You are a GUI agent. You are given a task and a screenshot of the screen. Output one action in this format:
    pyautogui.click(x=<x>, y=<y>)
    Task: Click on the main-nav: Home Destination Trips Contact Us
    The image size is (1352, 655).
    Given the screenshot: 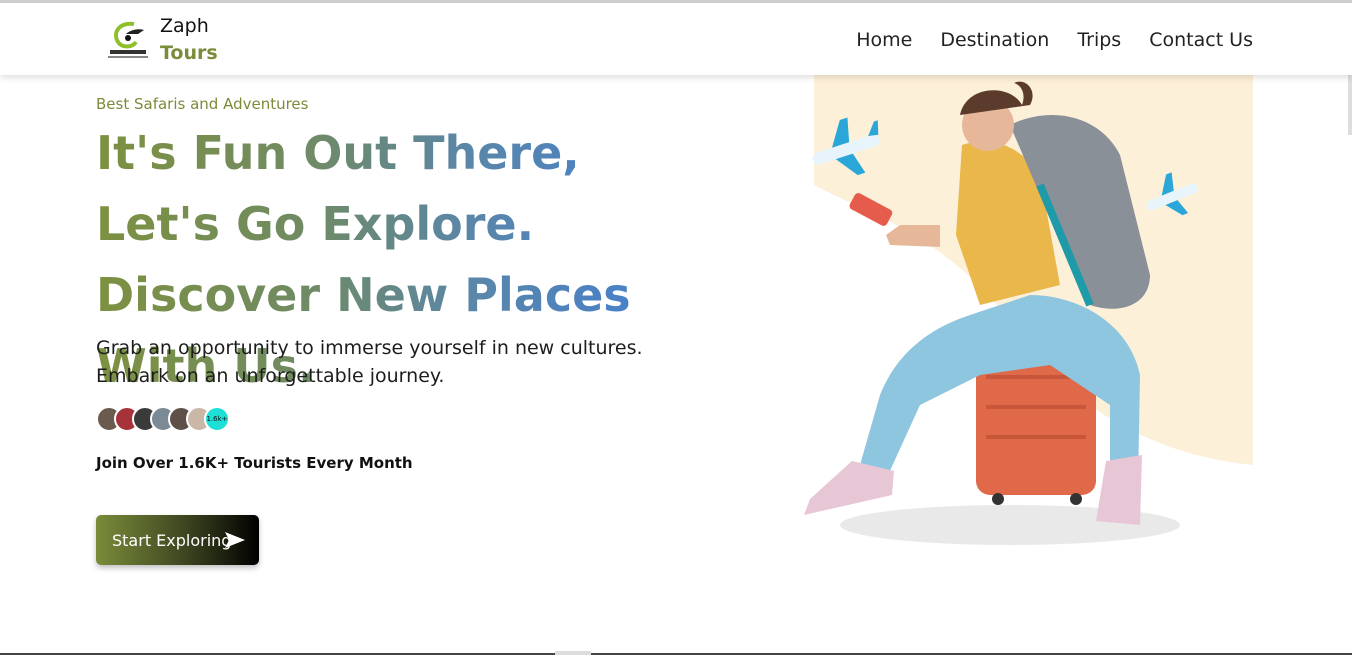 What is the action you would take?
    pyautogui.click(x=1054, y=40)
    